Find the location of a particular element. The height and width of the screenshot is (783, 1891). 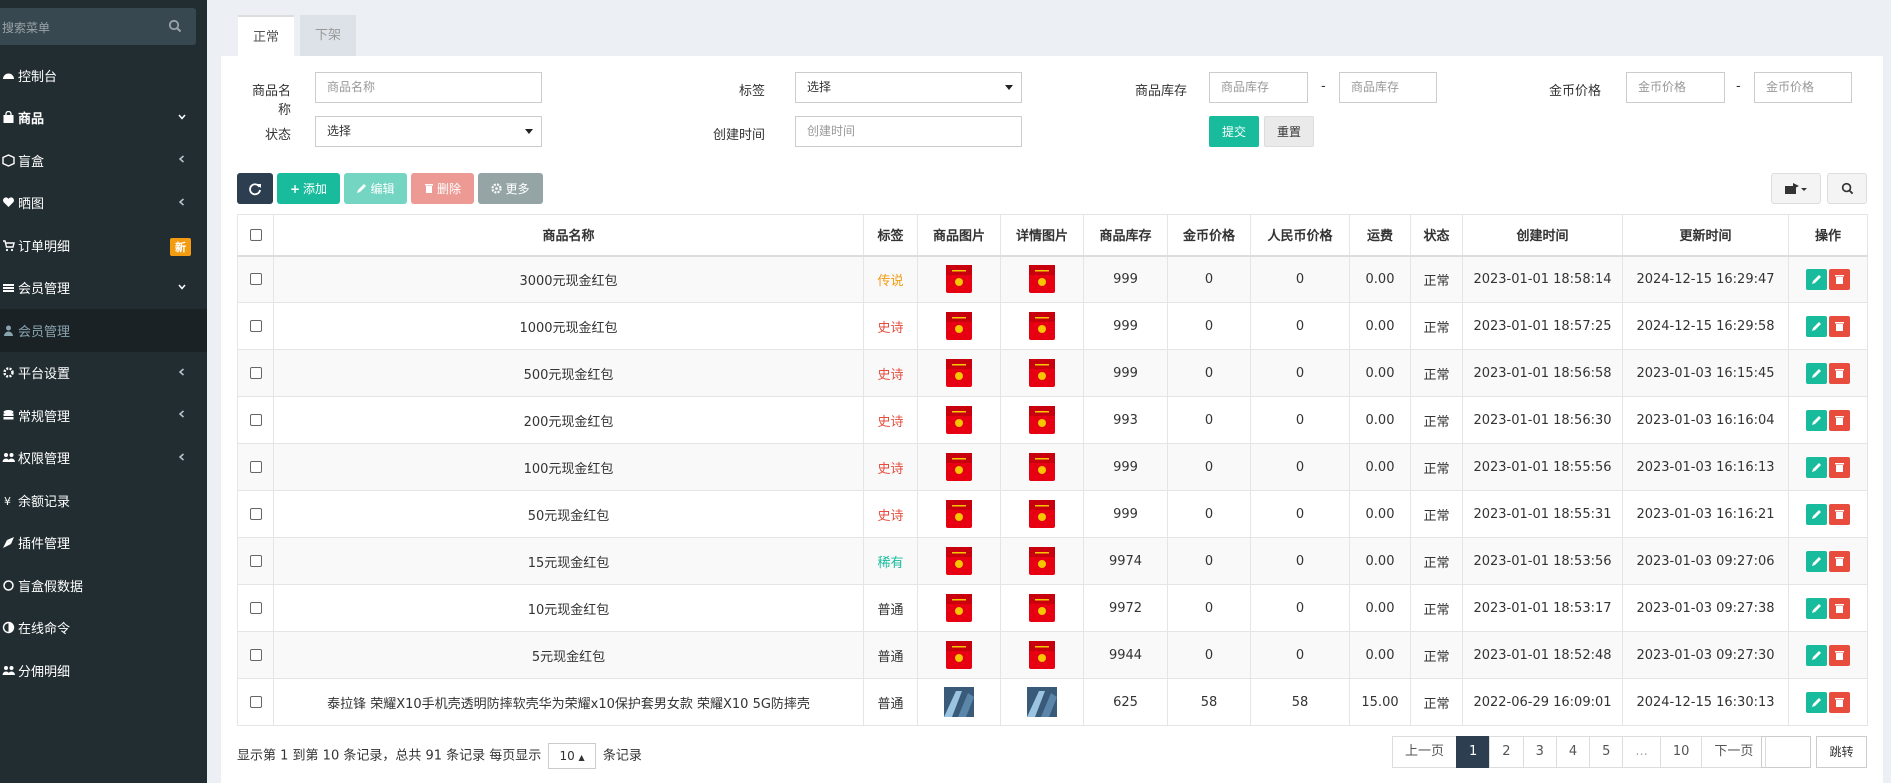

tab-normal: 正常 is located at coordinates (266, 35).